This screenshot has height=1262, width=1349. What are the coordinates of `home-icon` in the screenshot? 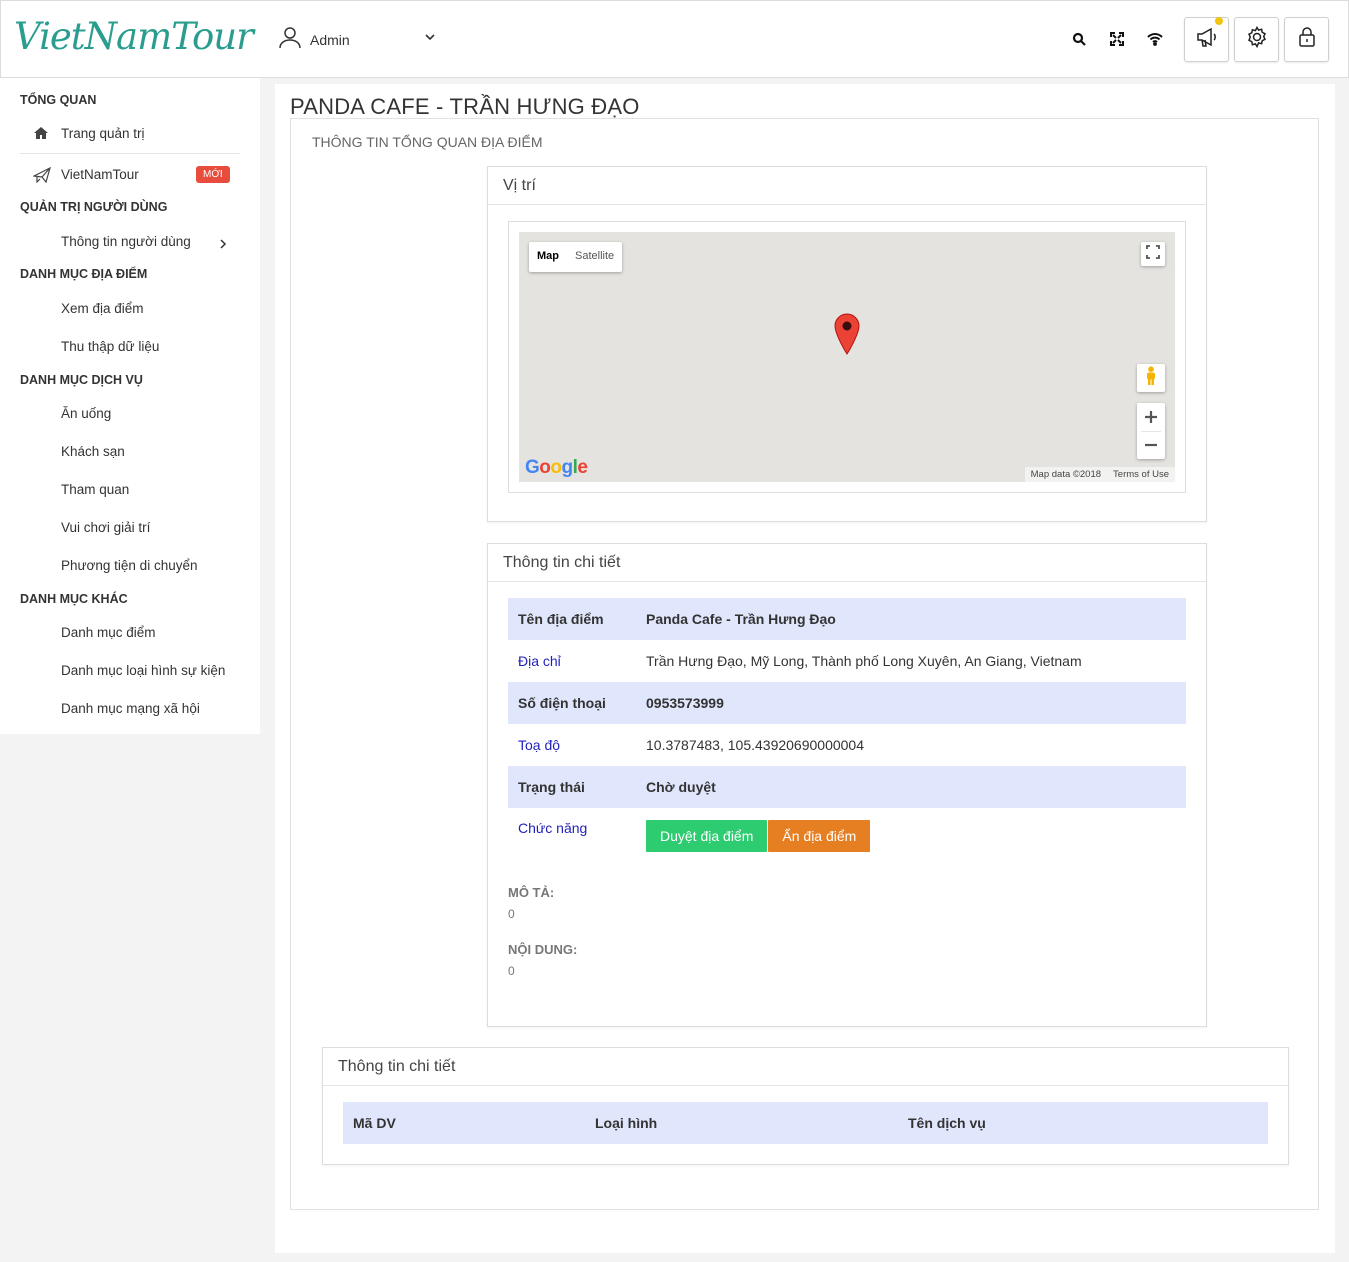 It's located at (41, 135).